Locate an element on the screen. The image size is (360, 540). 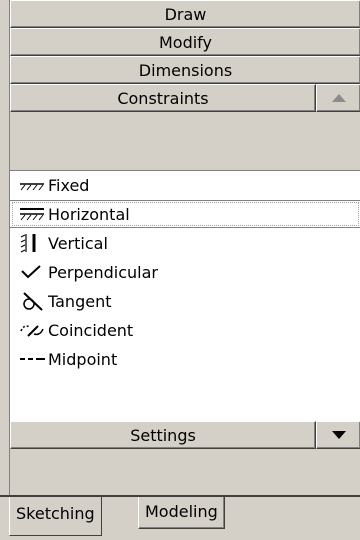
list-item-label: Midpoint is located at coordinates (83, 359).